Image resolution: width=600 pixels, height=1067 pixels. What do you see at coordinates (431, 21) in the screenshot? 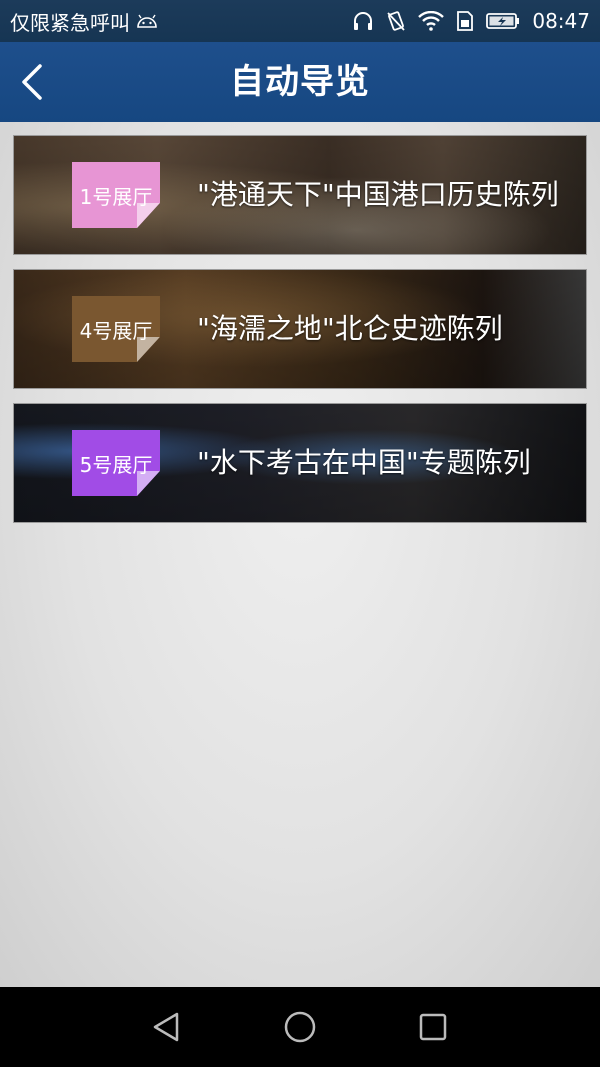
I see `wifi-icon` at bounding box center [431, 21].